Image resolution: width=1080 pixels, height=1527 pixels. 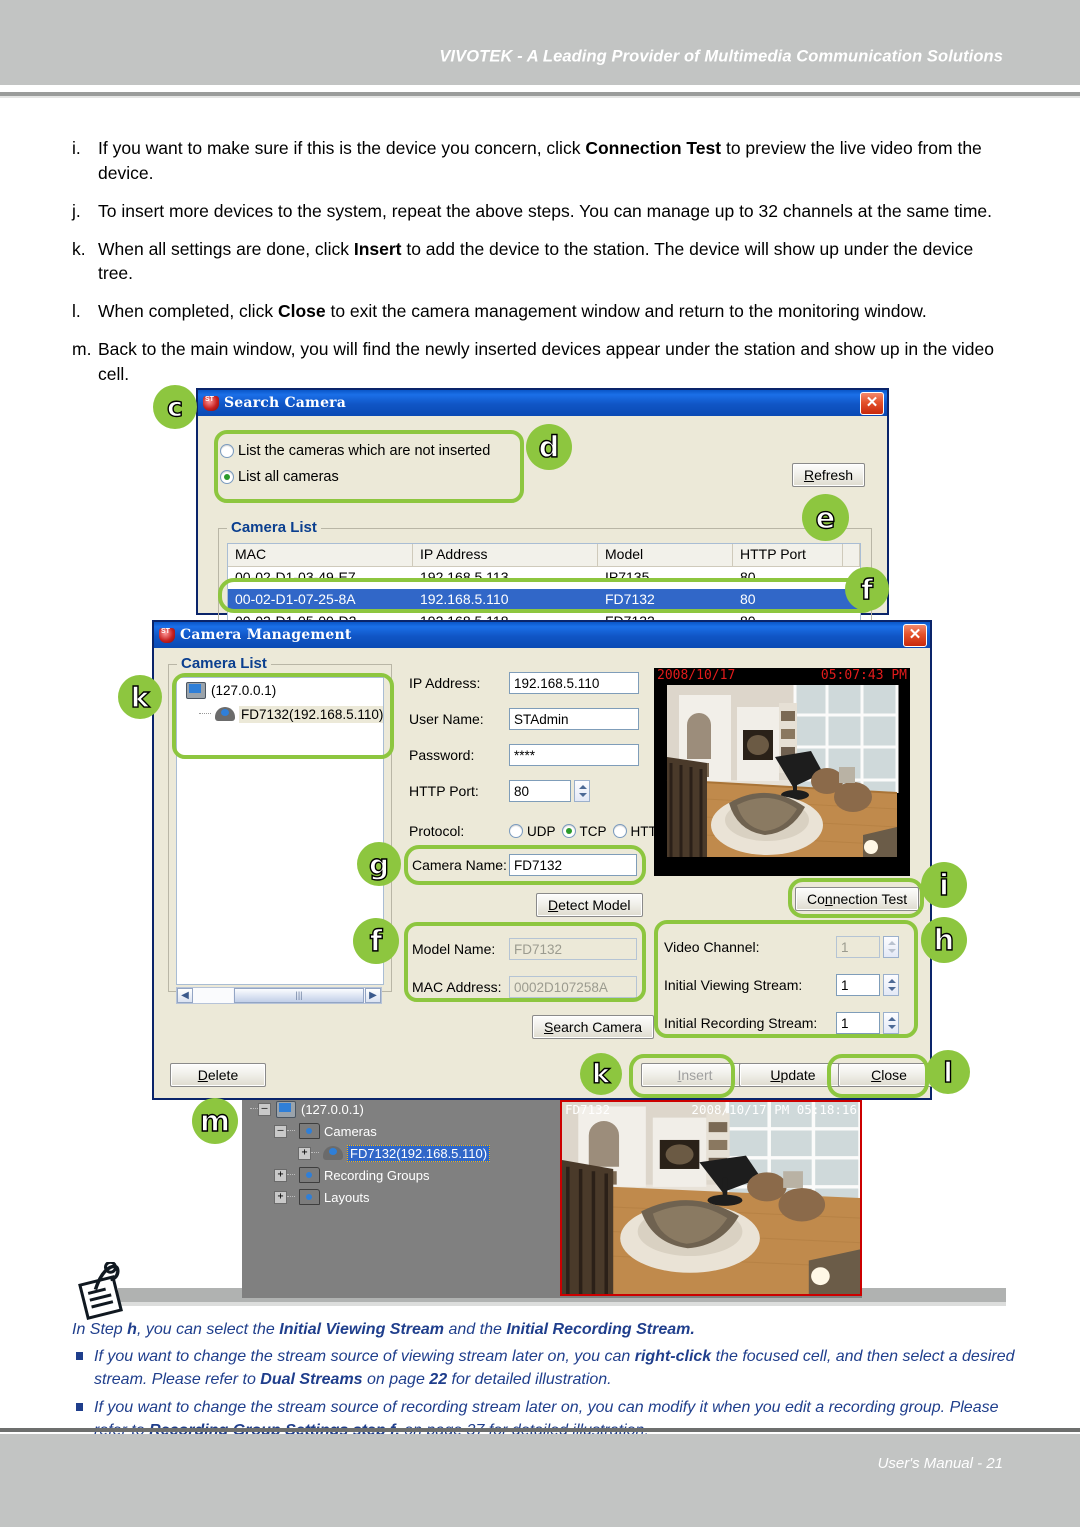 What do you see at coordinates (224, 663) in the screenshot?
I see `mgmt-camera-list-legend: Camera List` at bounding box center [224, 663].